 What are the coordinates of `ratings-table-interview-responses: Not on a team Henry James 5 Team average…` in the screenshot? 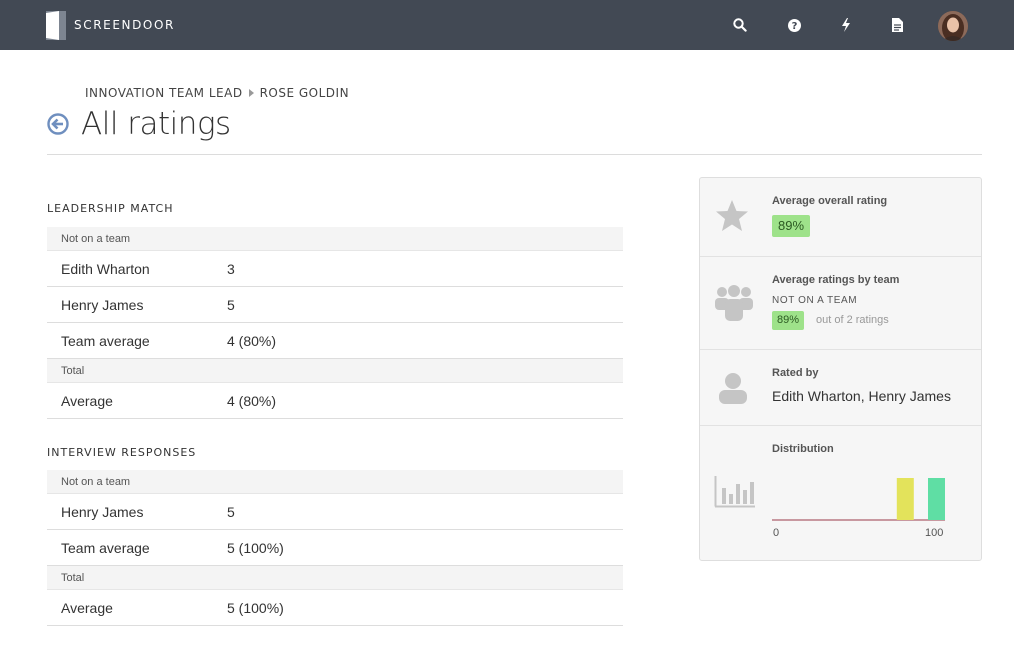 It's located at (335, 548).